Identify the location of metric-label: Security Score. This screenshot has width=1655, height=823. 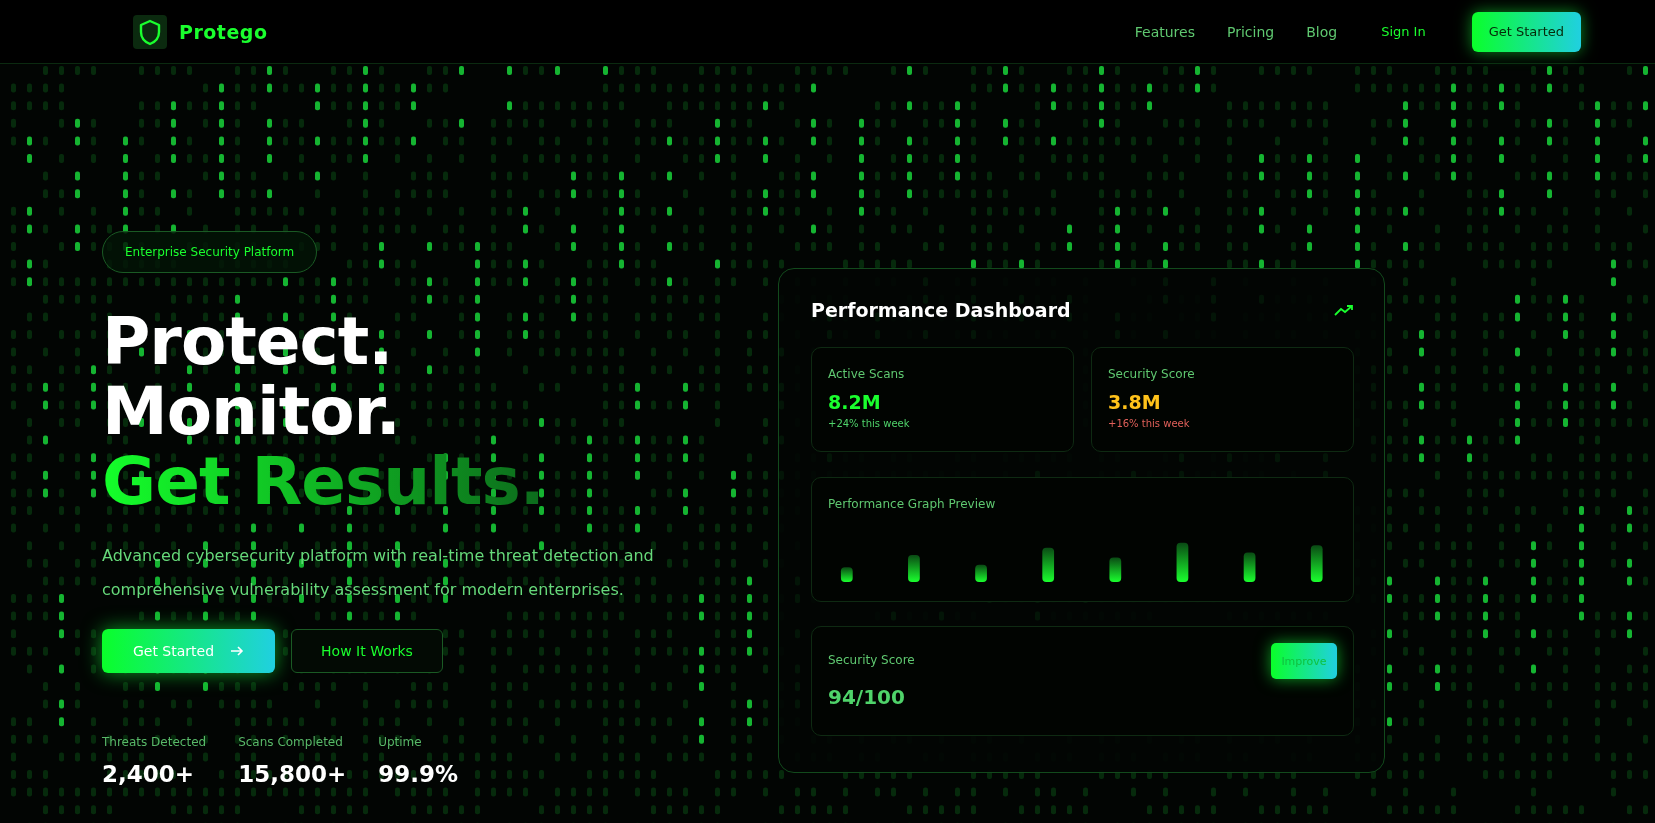
(1151, 374).